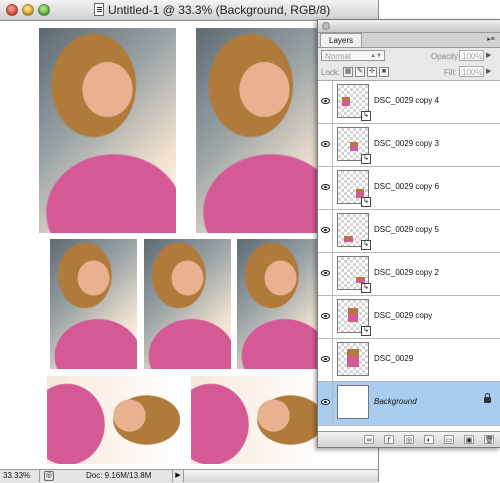  I want to click on link-layers-icon: ∞, so click(369, 439).